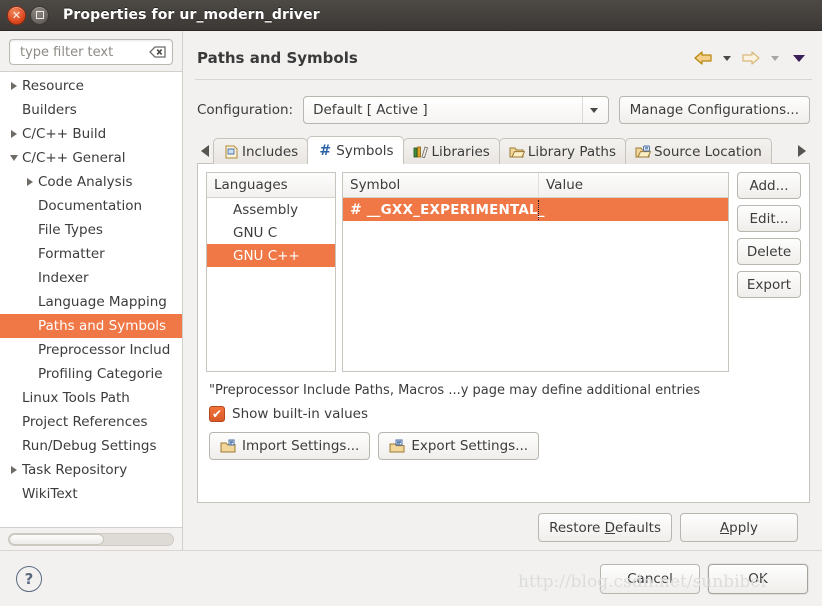 The width and height of the screenshot is (822, 606). I want to click on sidebar-item-label: WikiText, so click(50, 494).